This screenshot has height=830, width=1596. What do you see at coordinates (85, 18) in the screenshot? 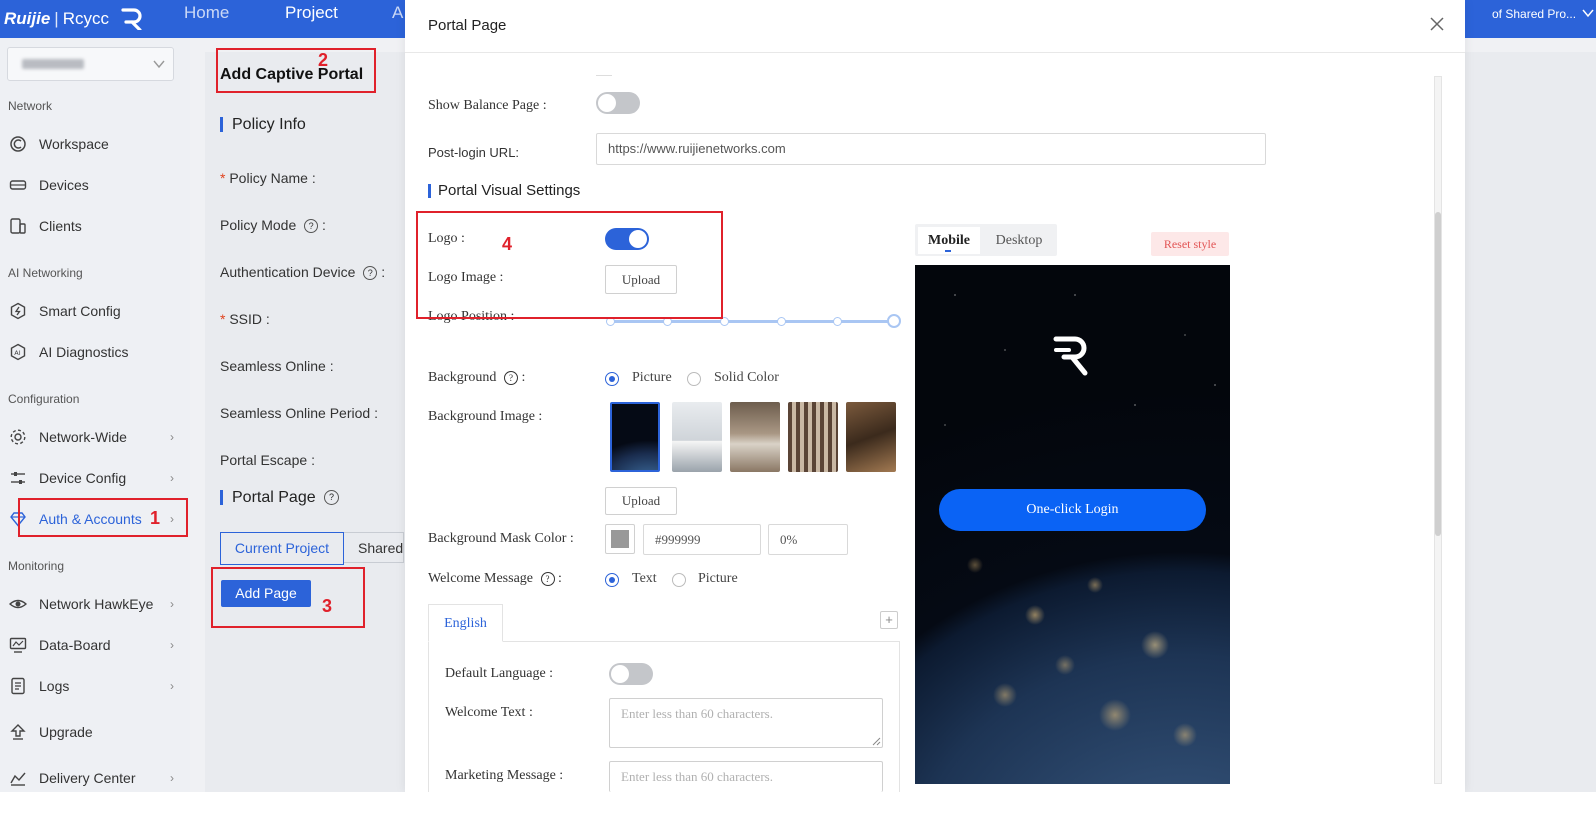
I see `brand-rcycc: Rcycc` at bounding box center [85, 18].